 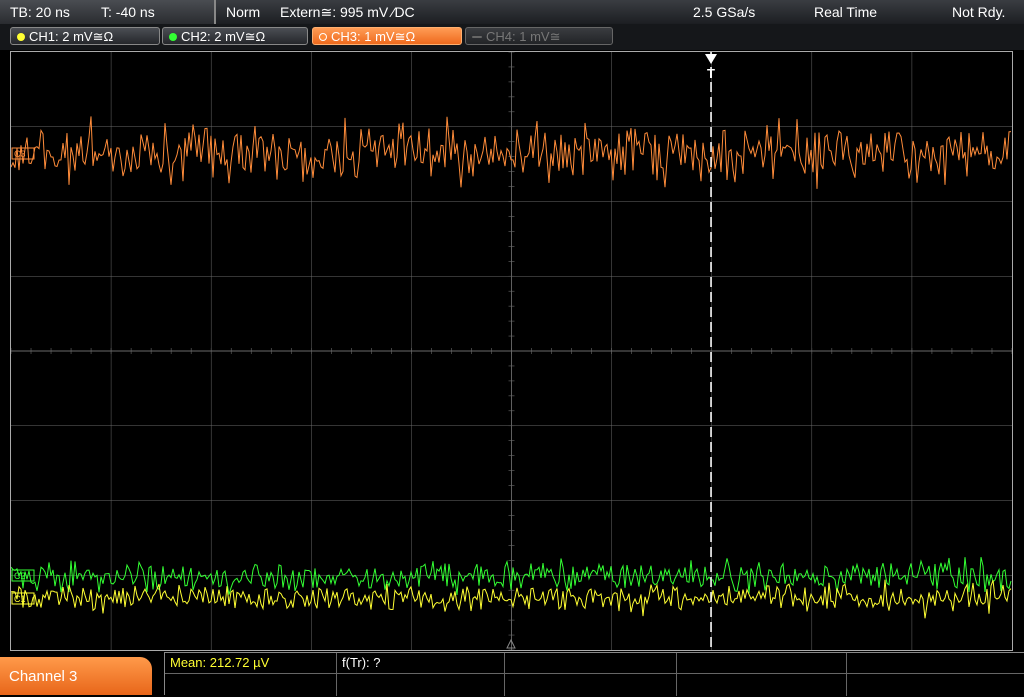 I want to click on ch1-indicator-icon, so click(x=21, y=37).